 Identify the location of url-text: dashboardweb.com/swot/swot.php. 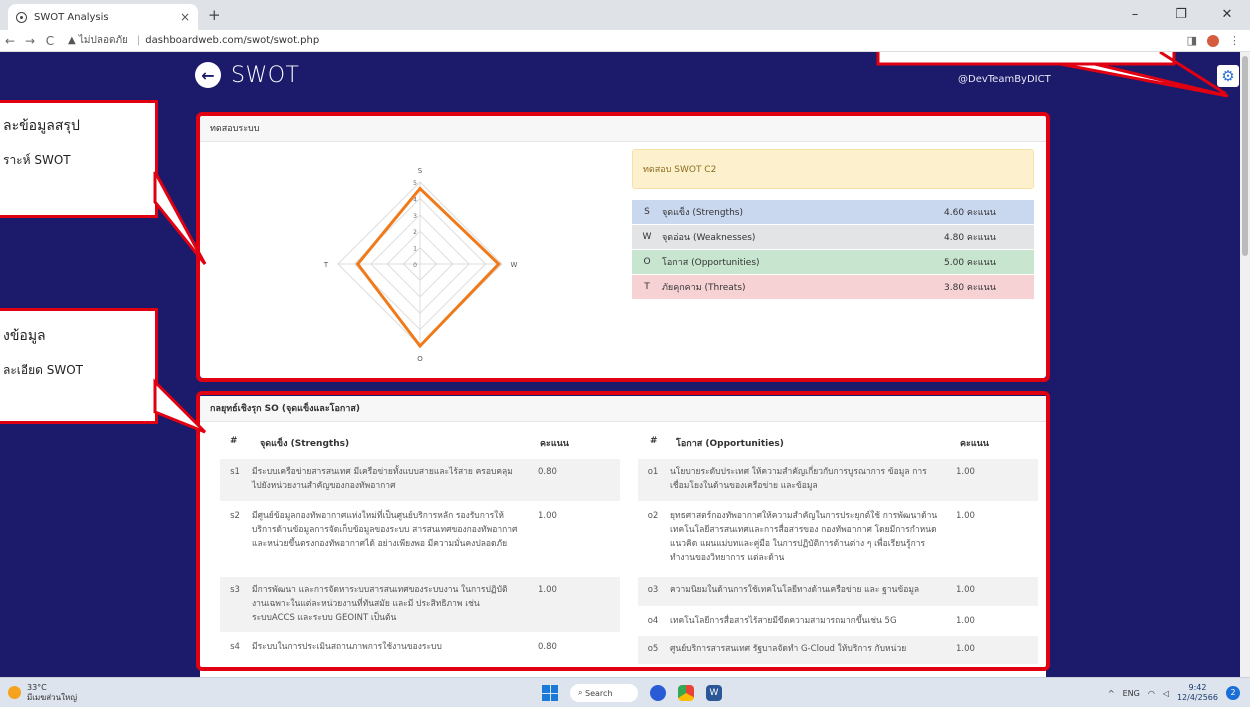
(232, 40).